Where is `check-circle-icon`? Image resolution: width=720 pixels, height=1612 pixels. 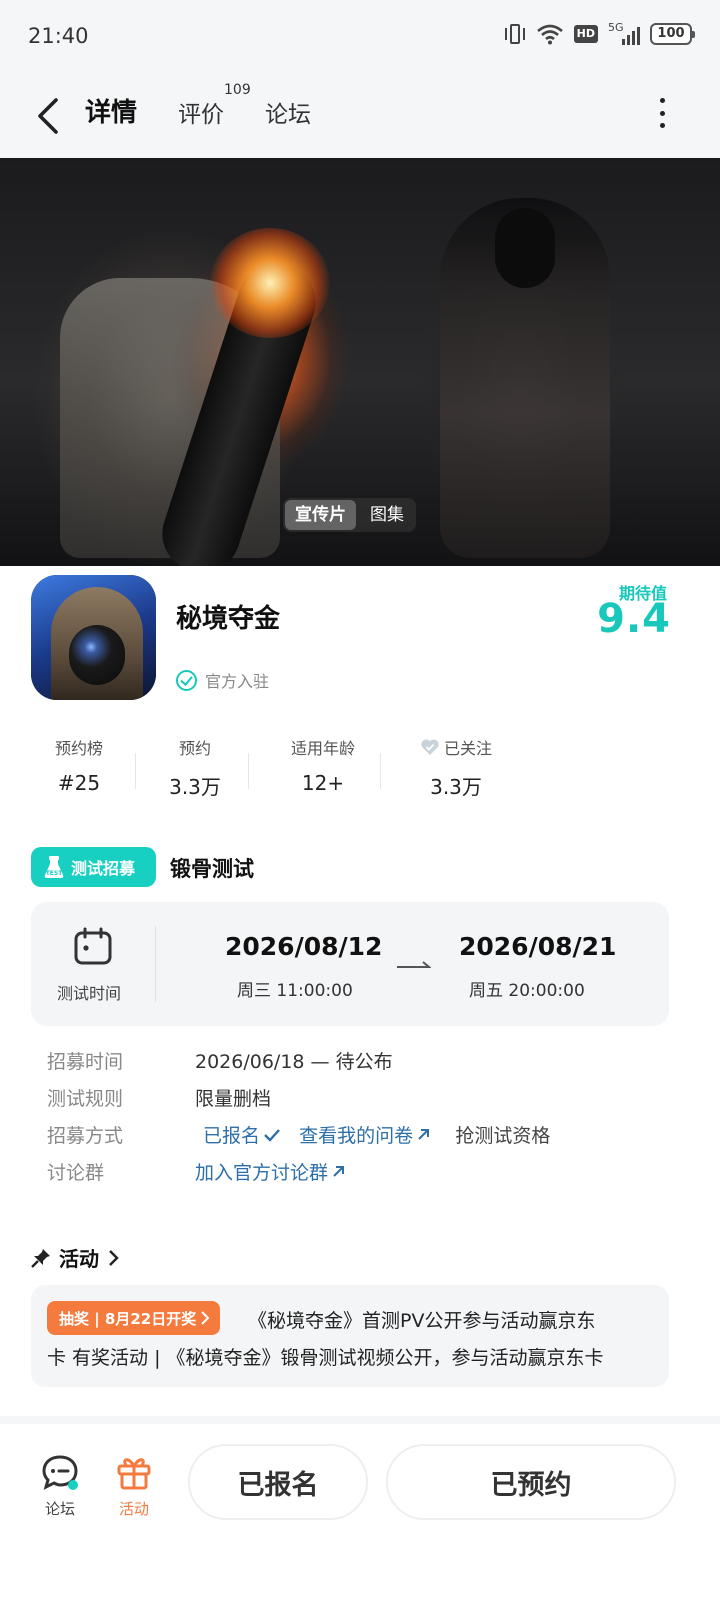
check-circle-icon is located at coordinates (186, 680).